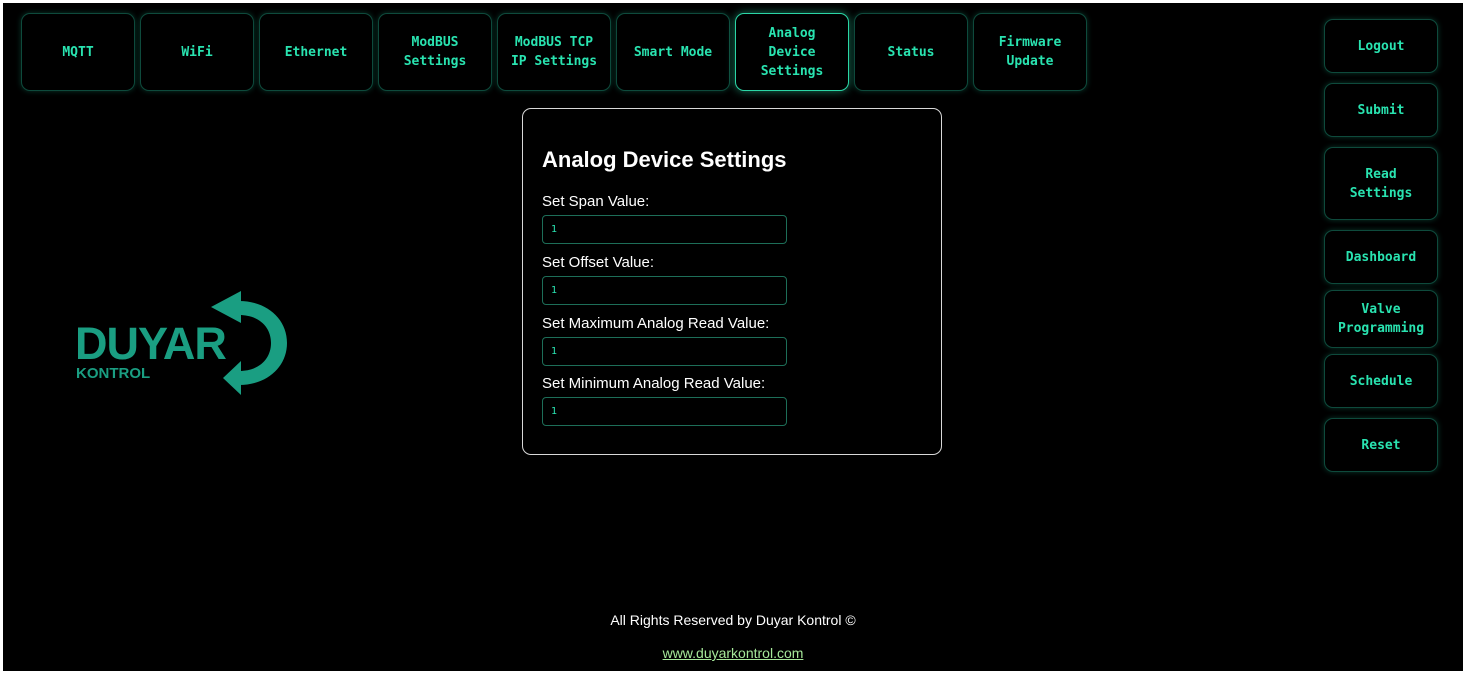 The image size is (1467, 673). I want to click on max-analog-read-label: Set Maximum Analog Read Value:, so click(656, 323).